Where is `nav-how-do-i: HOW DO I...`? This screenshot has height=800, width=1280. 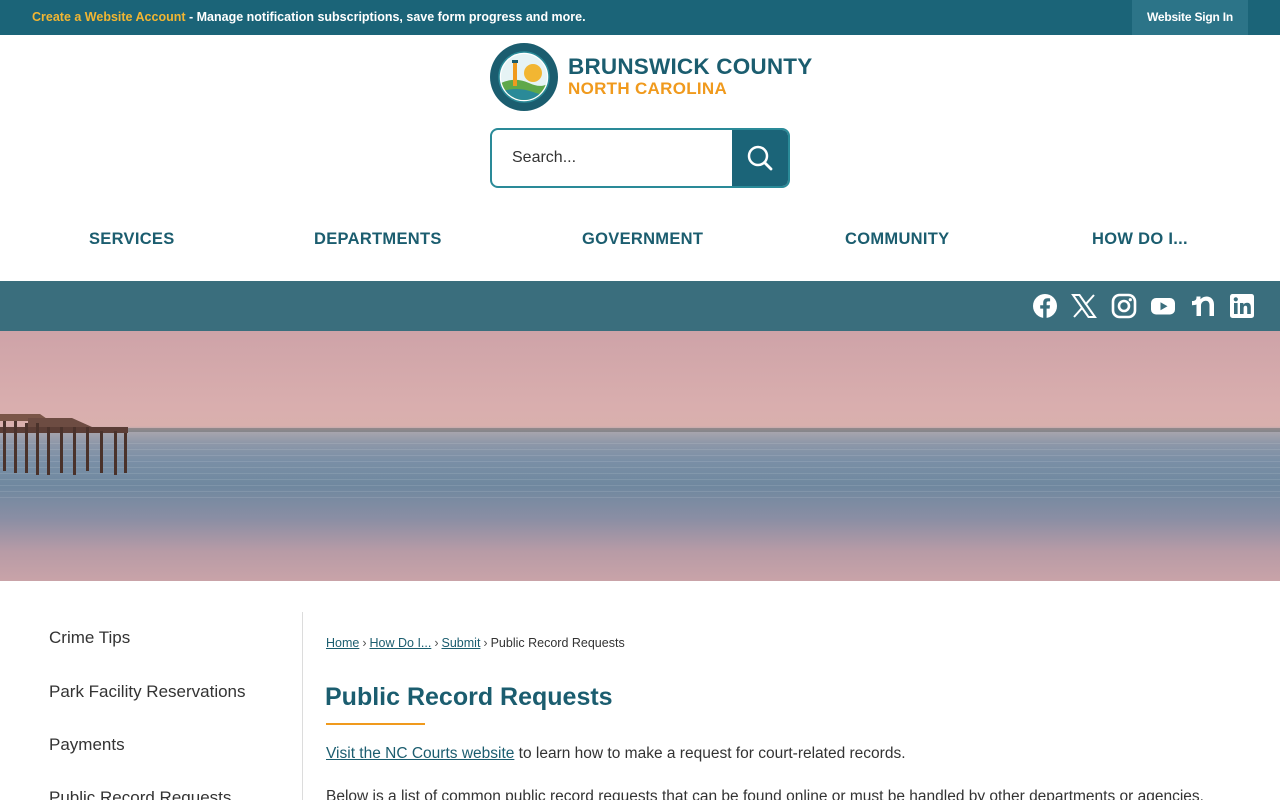 nav-how-do-i: HOW DO I... is located at coordinates (1140, 239).